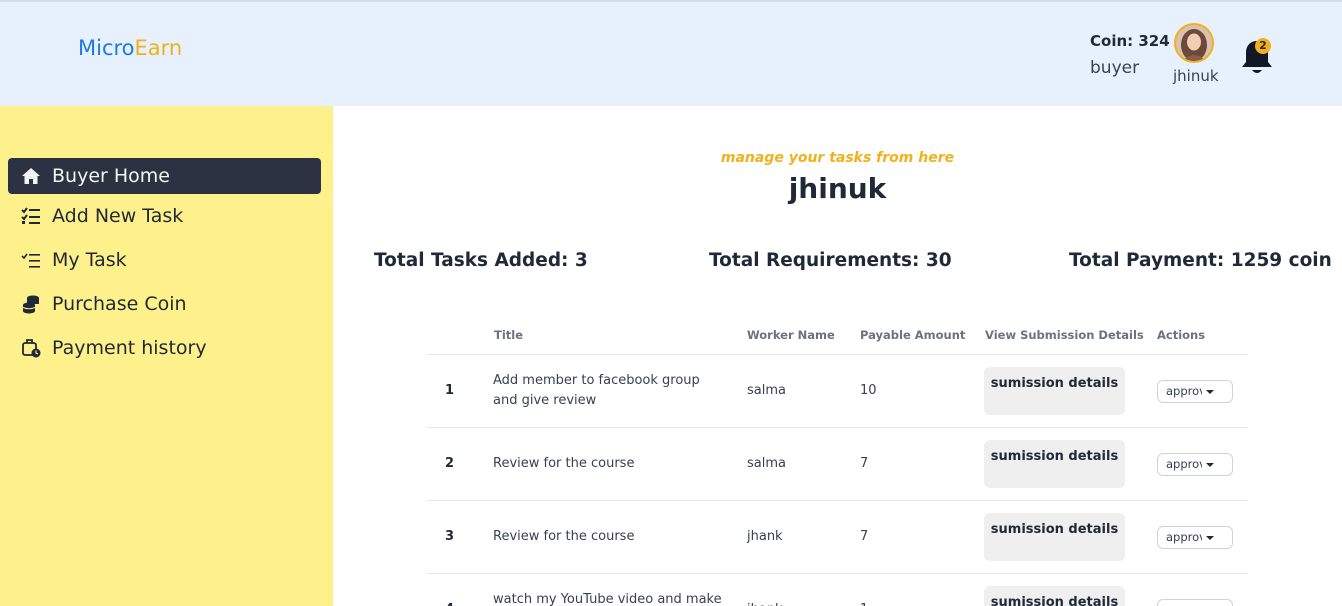 The image size is (1342, 606). I want to click on page-title-text: jhinuk, so click(837, 188).